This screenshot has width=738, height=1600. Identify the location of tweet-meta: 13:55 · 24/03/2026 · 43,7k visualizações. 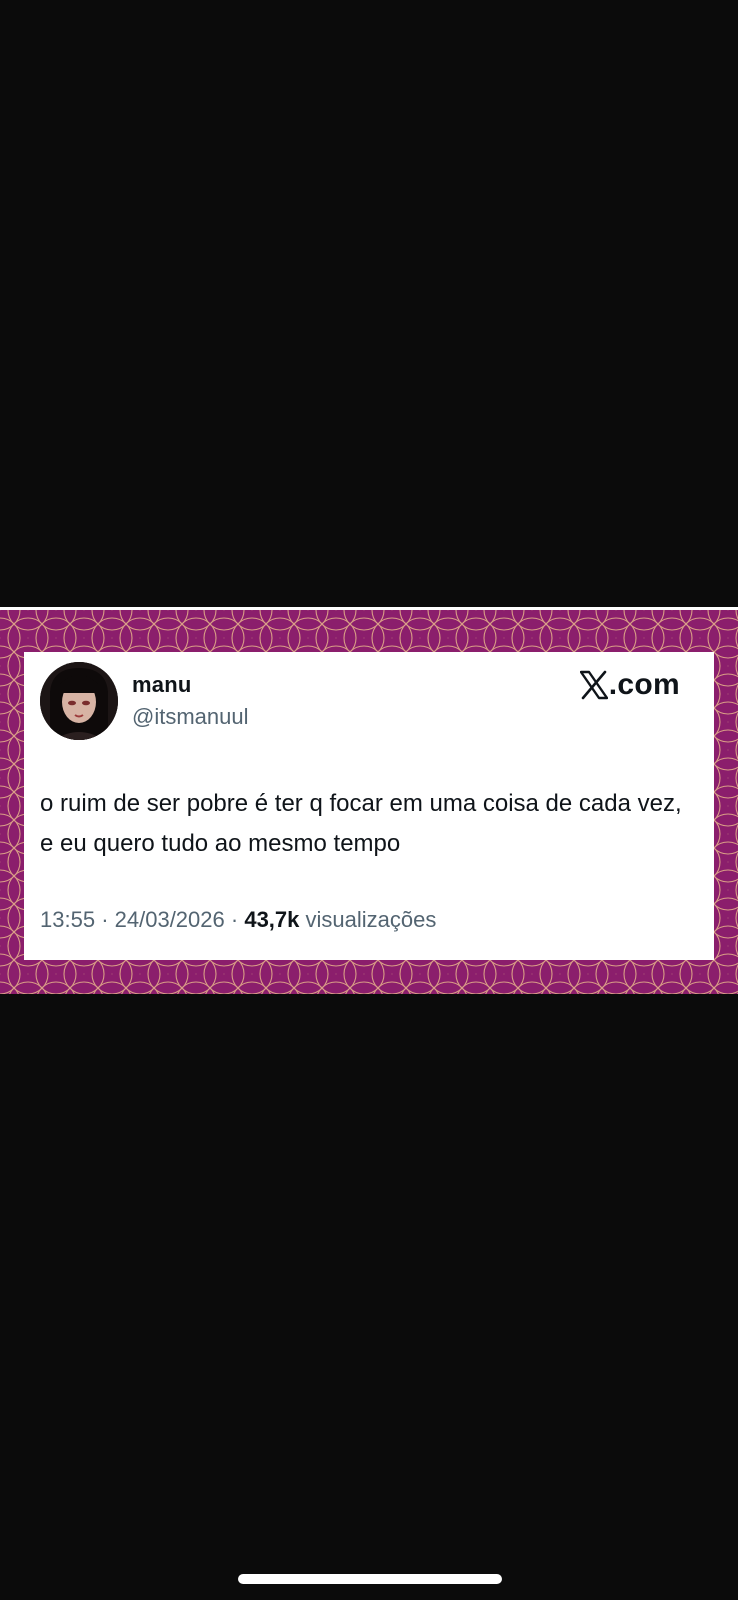
(238, 920).